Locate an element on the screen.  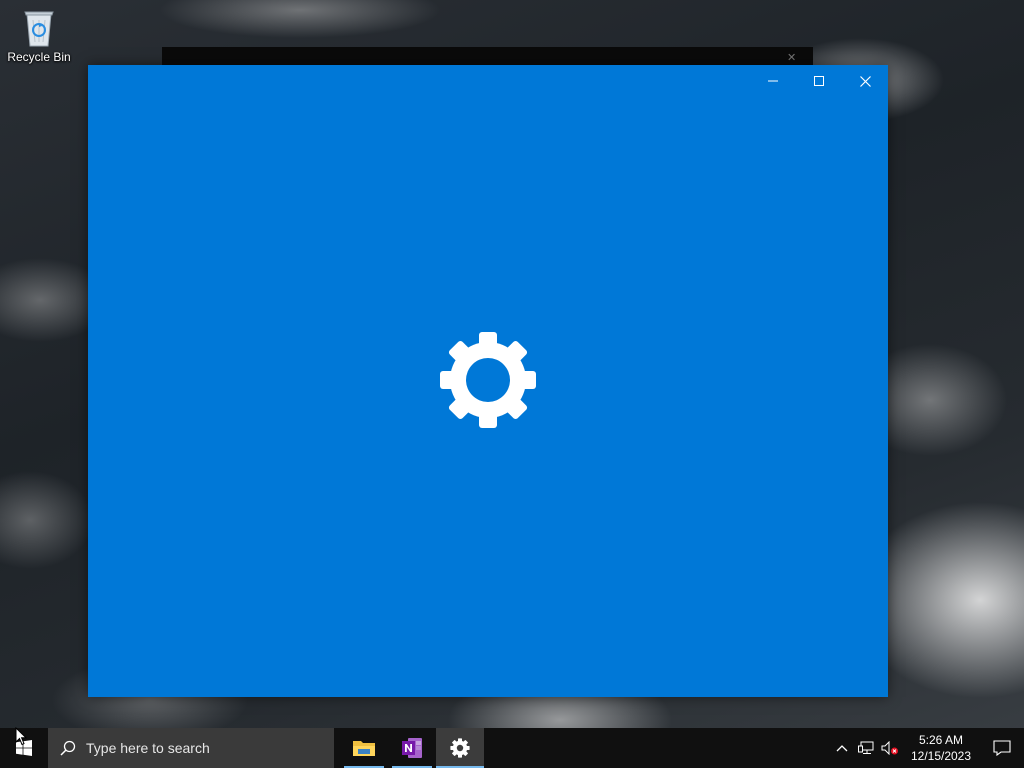
action-center-button is located at coordinates (1002, 748).